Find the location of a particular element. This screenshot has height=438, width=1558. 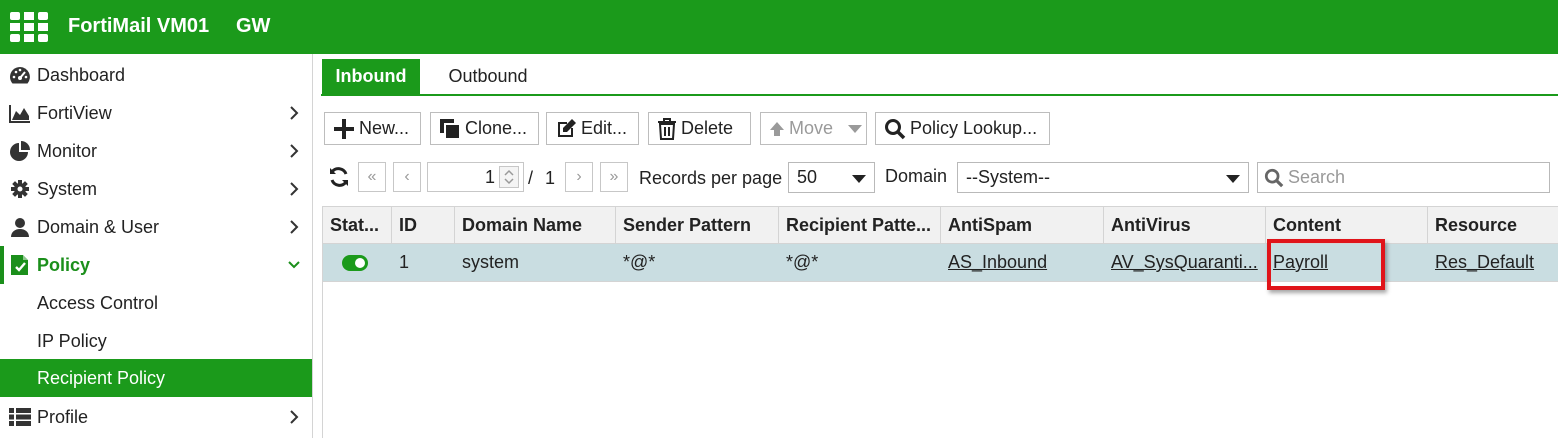

sidebar-subitem-ip-policy: IP Policy is located at coordinates (156, 341).